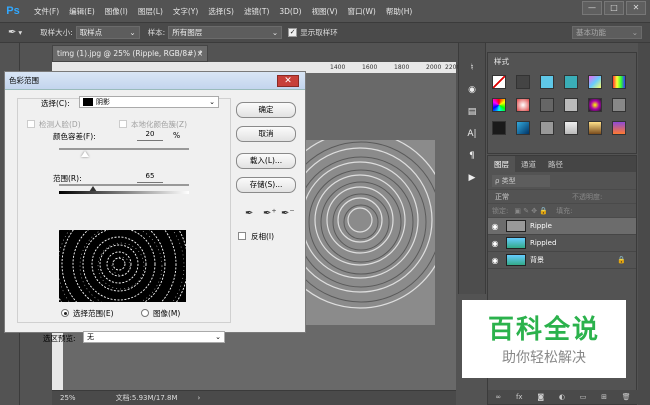 This screenshot has height=405, width=650. Describe the element at coordinates (501, 61) in the screenshot. I see `tab-styles: 样式` at that location.